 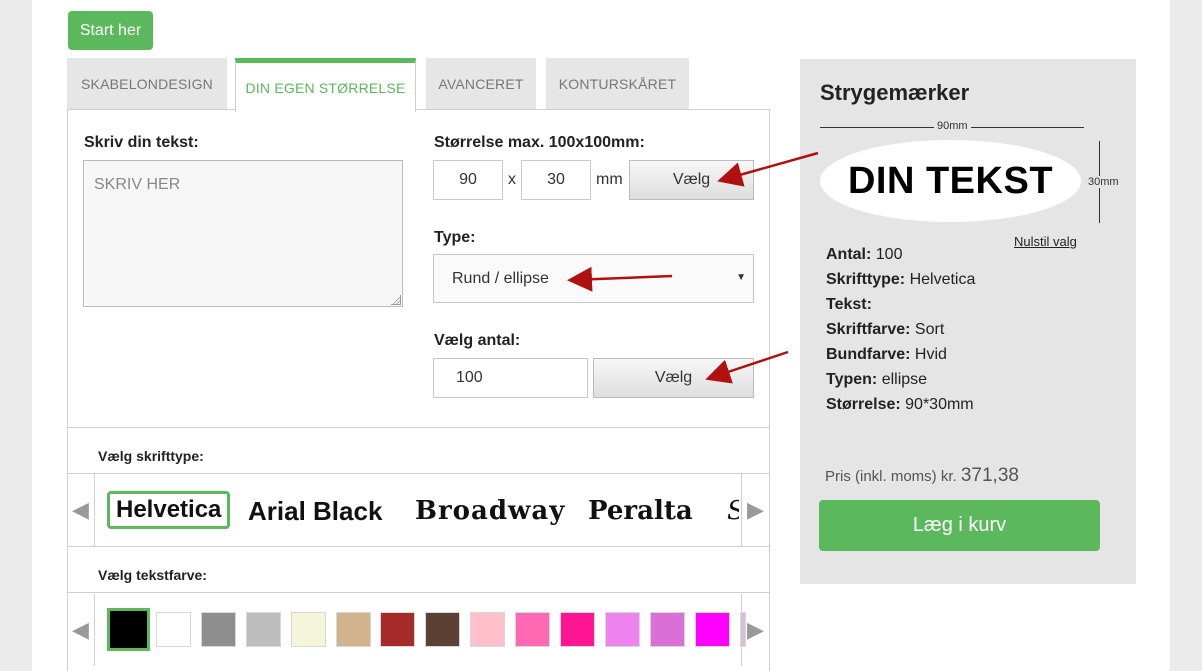 I want to click on tab-konturskaaret: KONTURSKÅRET, so click(x=617, y=84).